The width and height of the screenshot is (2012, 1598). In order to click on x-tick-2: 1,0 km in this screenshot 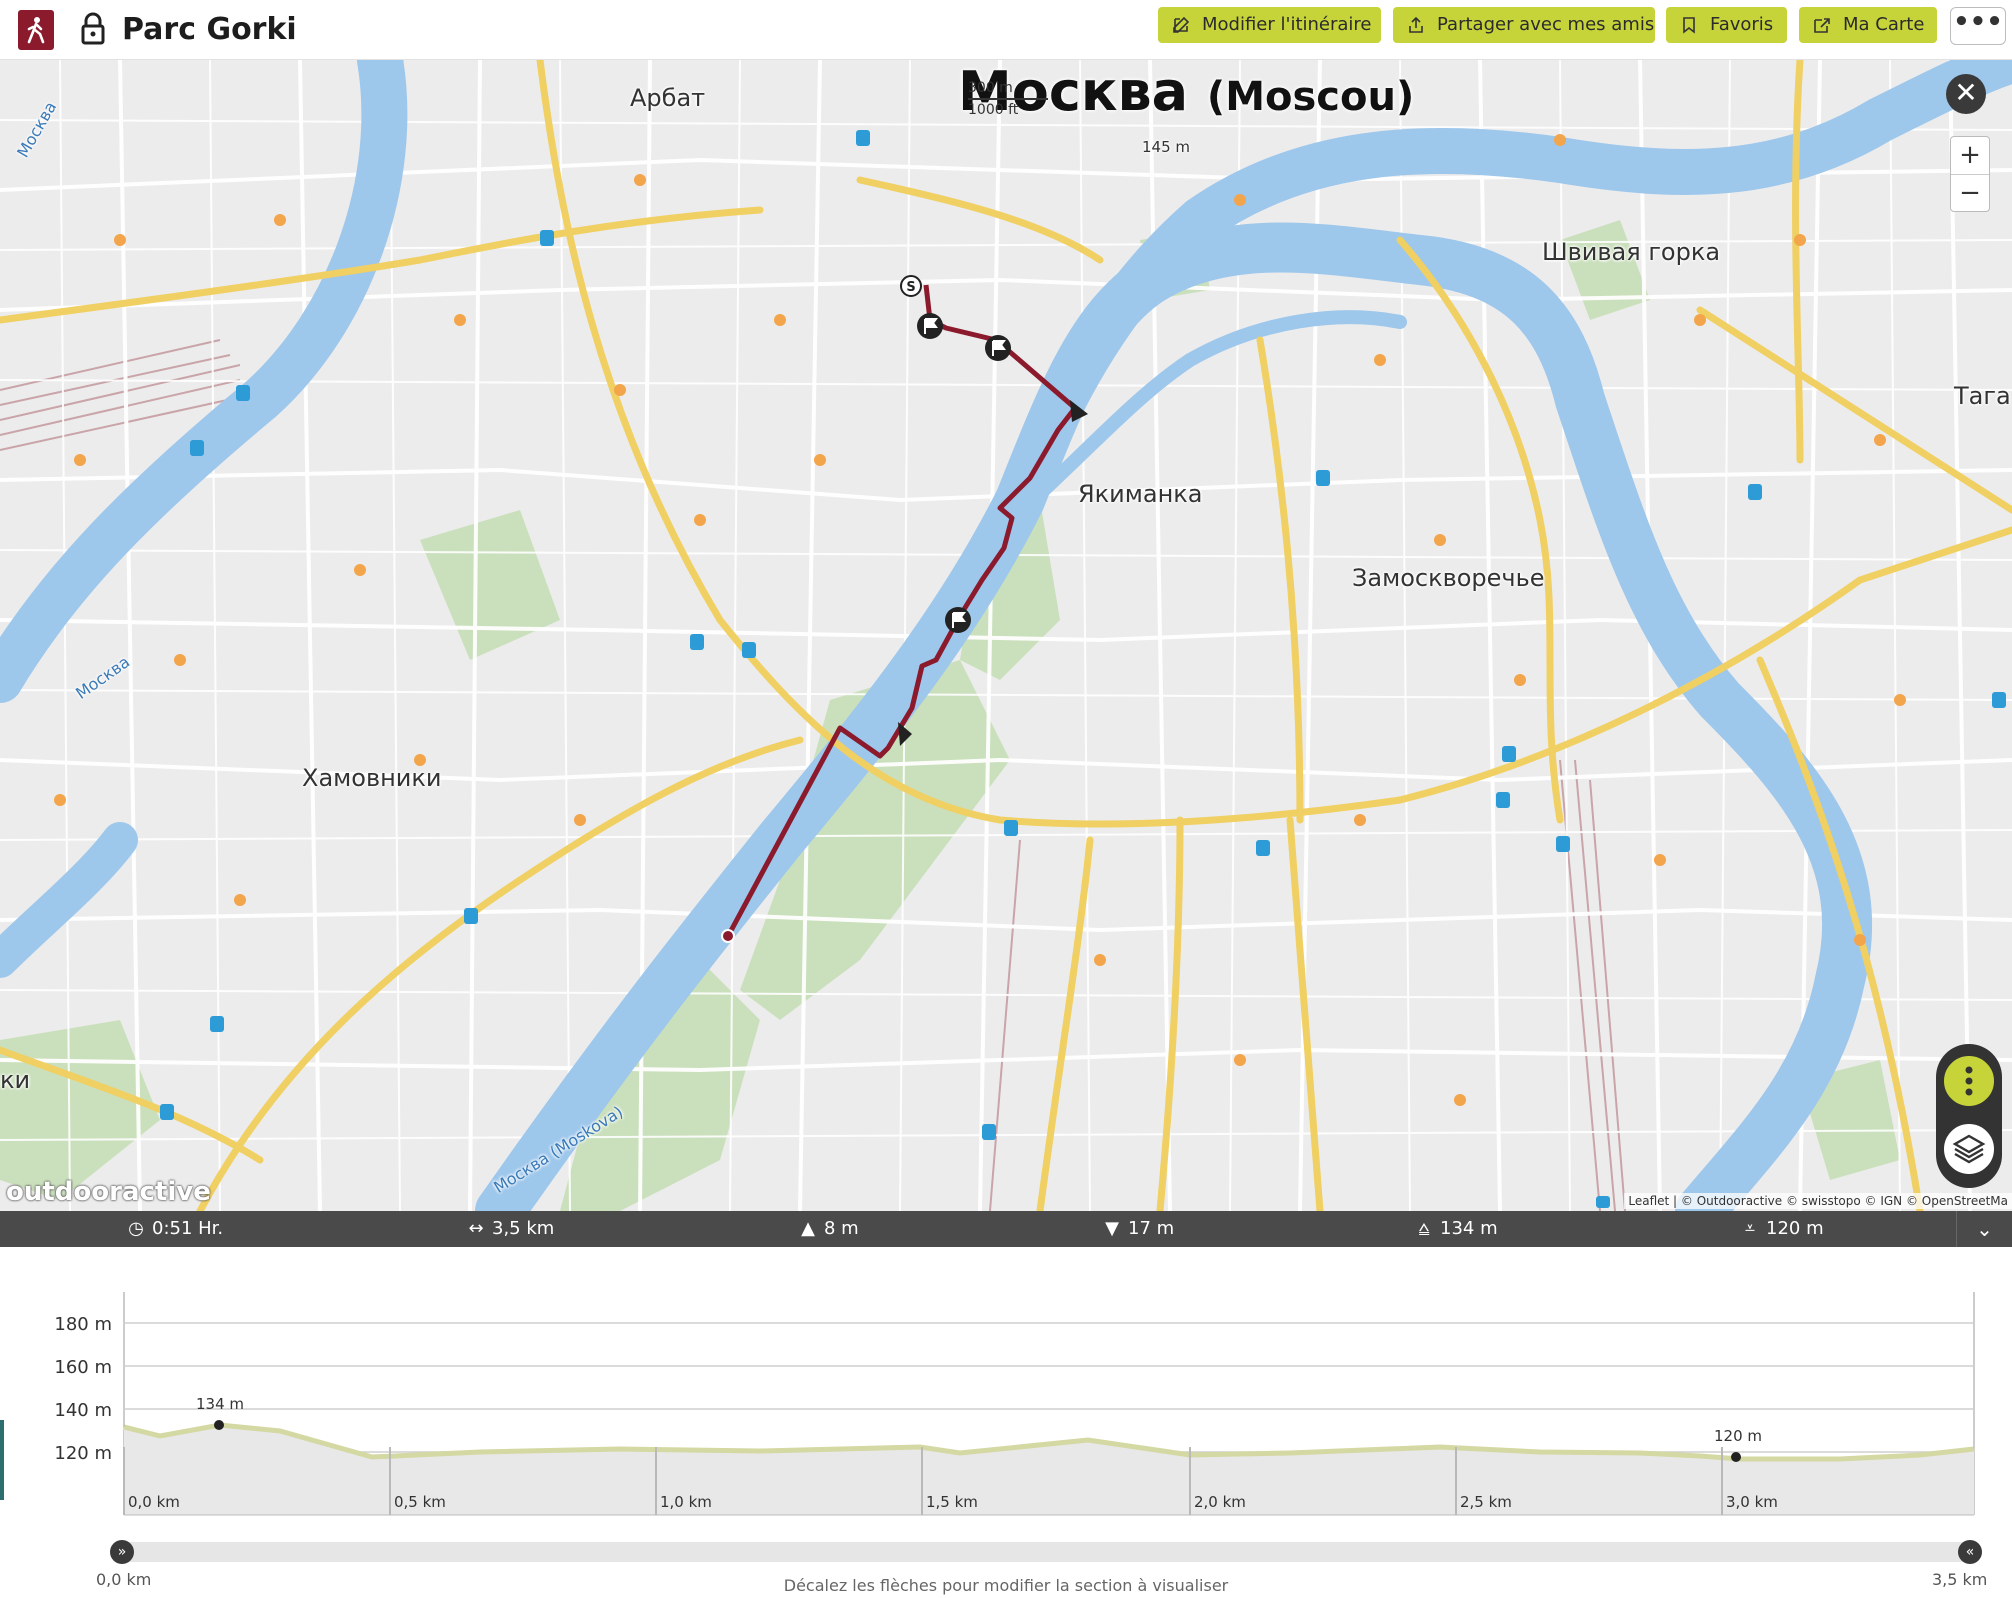, I will do `click(686, 1502)`.